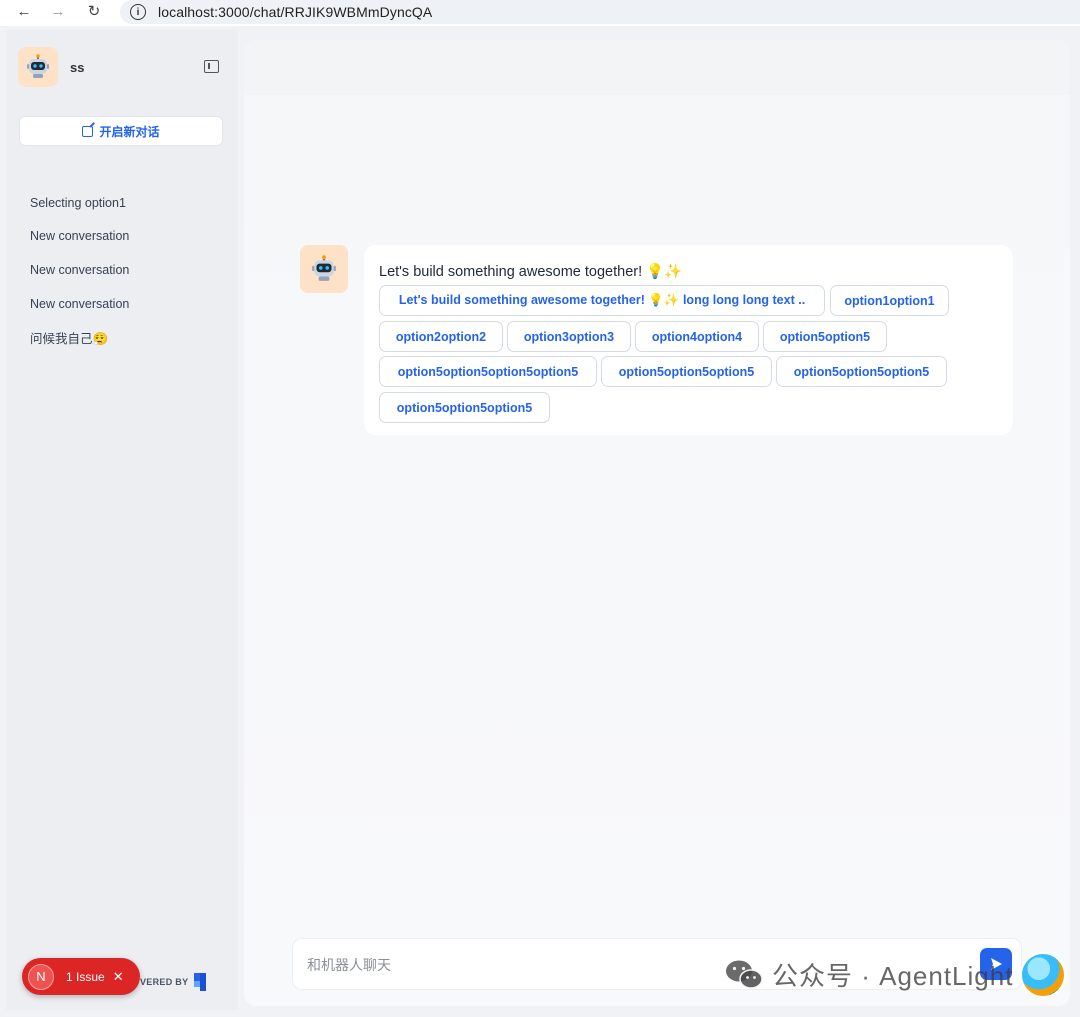 The width and height of the screenshot is (1080, 1017). What do you see at coordinates (569, 336) in the screenshot?
I see `option-button: option3option3` at bounding box center [569, 336].